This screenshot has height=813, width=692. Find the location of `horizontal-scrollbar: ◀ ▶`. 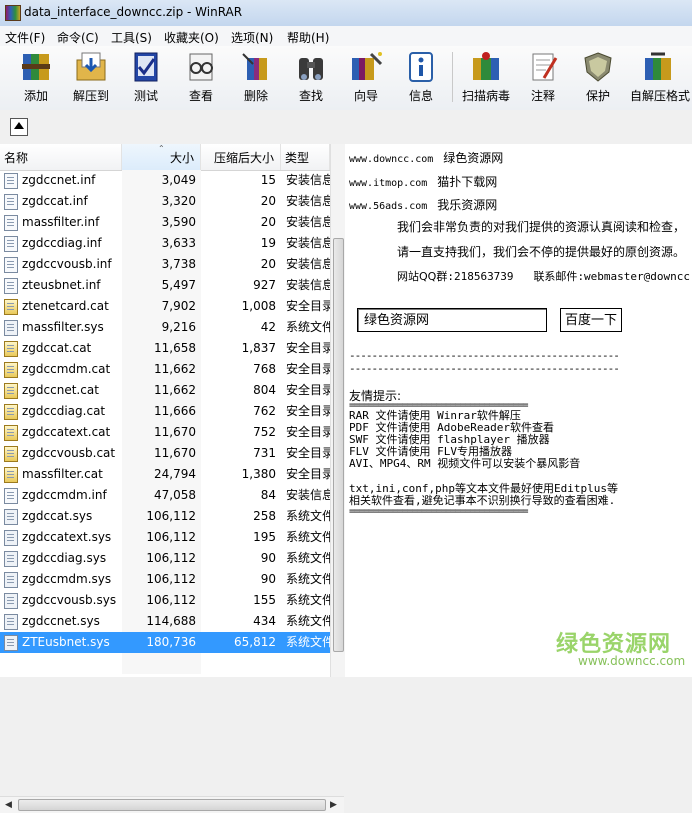

horizontal-scrollbar: ◀ ▶ is located at coordinates (172, 804).